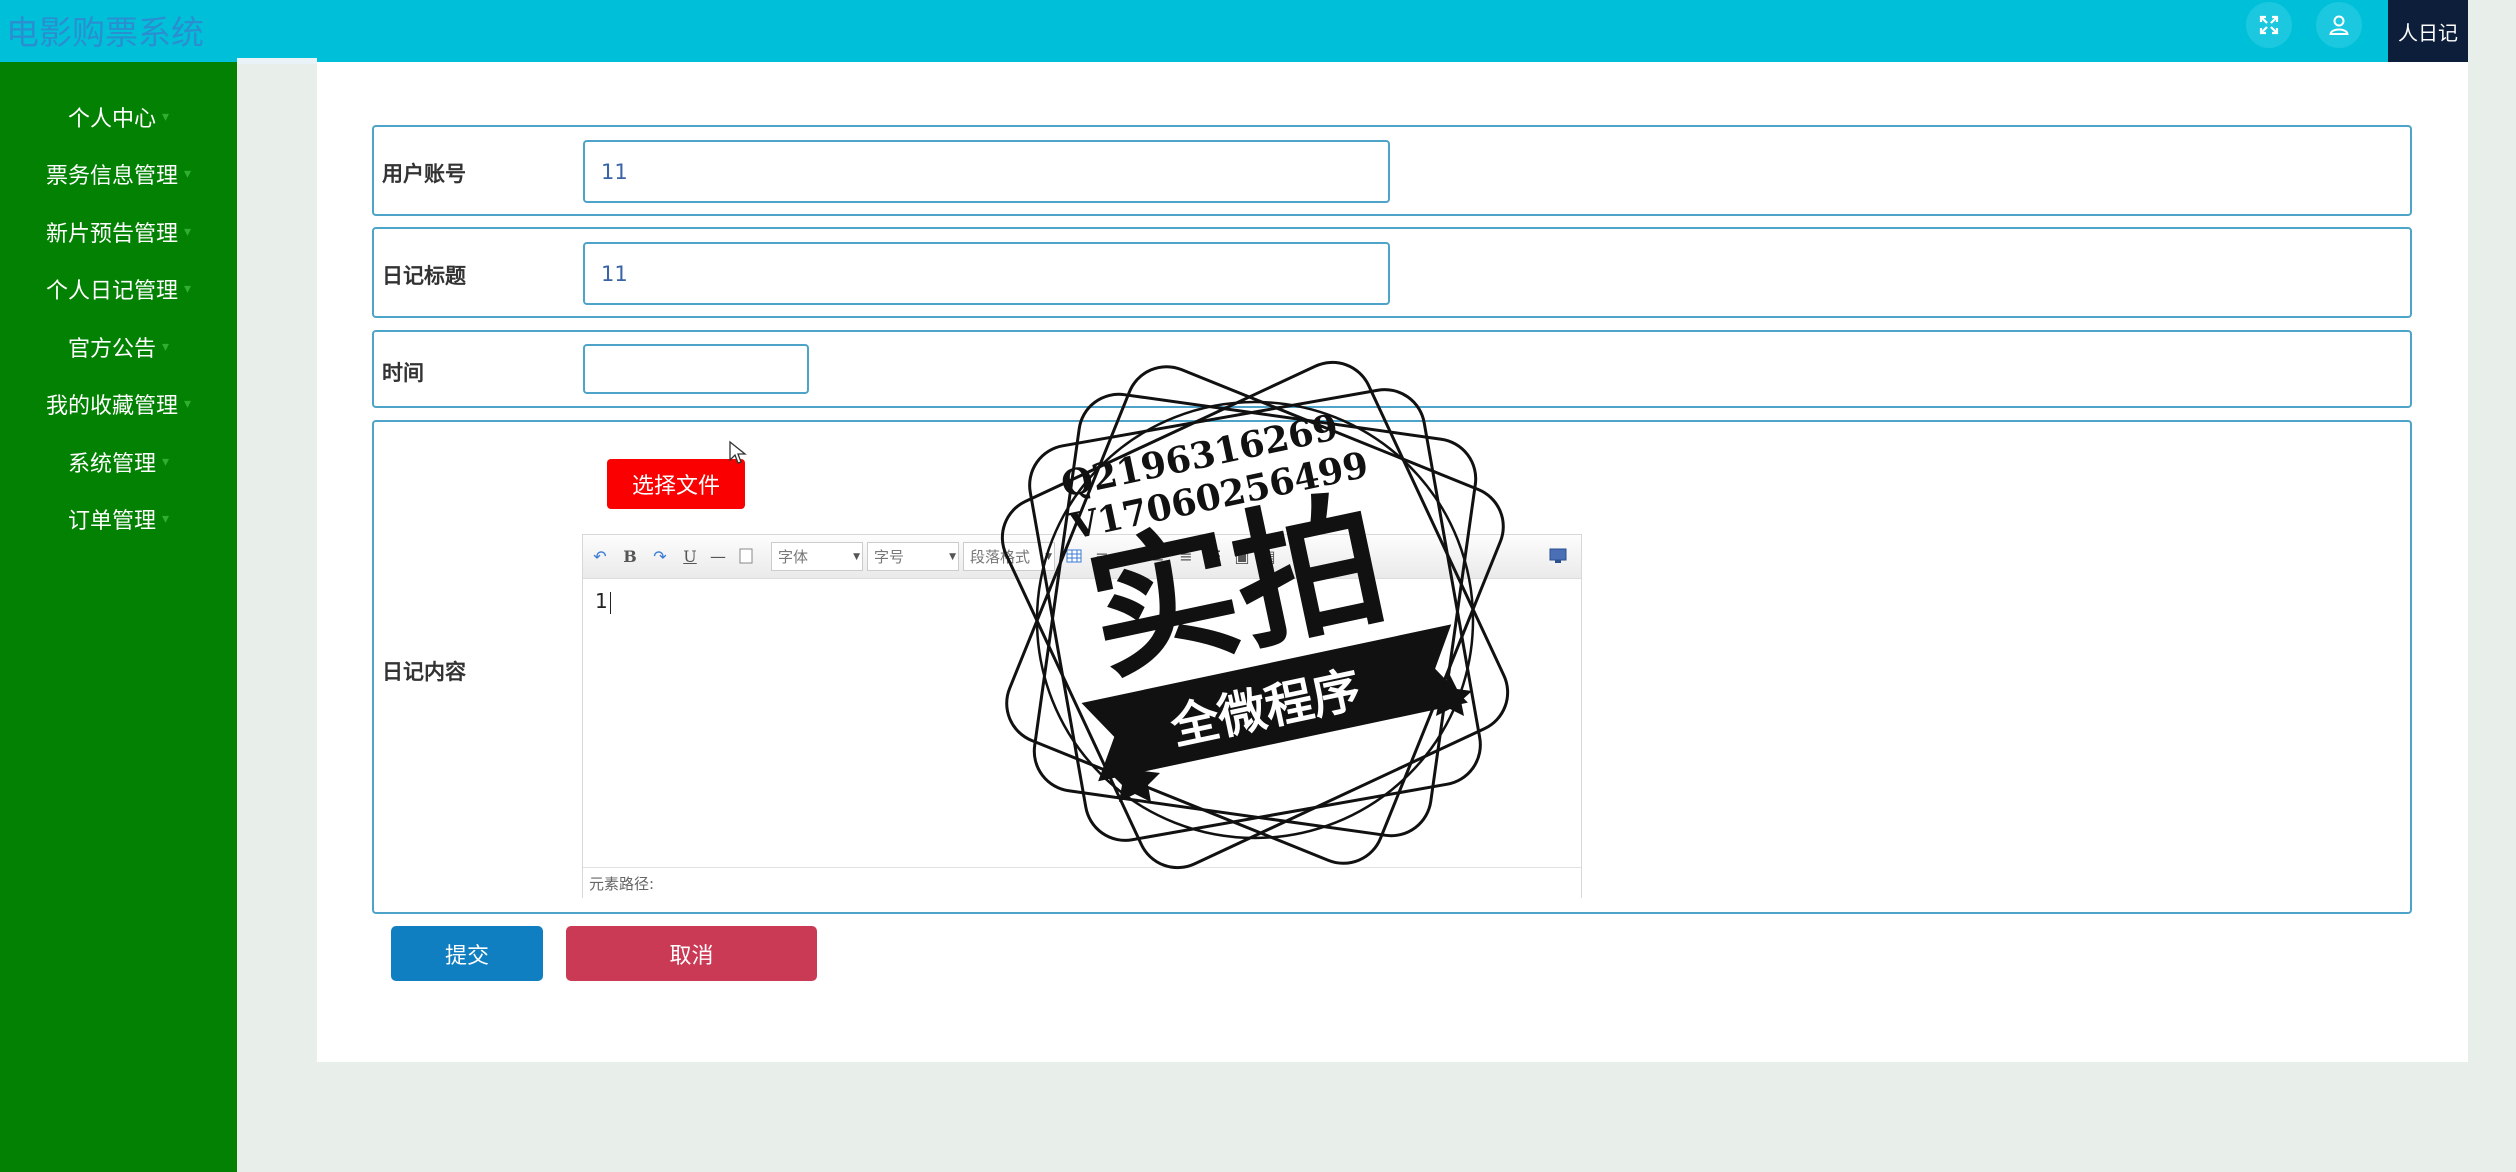  I want to click on font-size-select: 字号 ▼, so click(913, 556).